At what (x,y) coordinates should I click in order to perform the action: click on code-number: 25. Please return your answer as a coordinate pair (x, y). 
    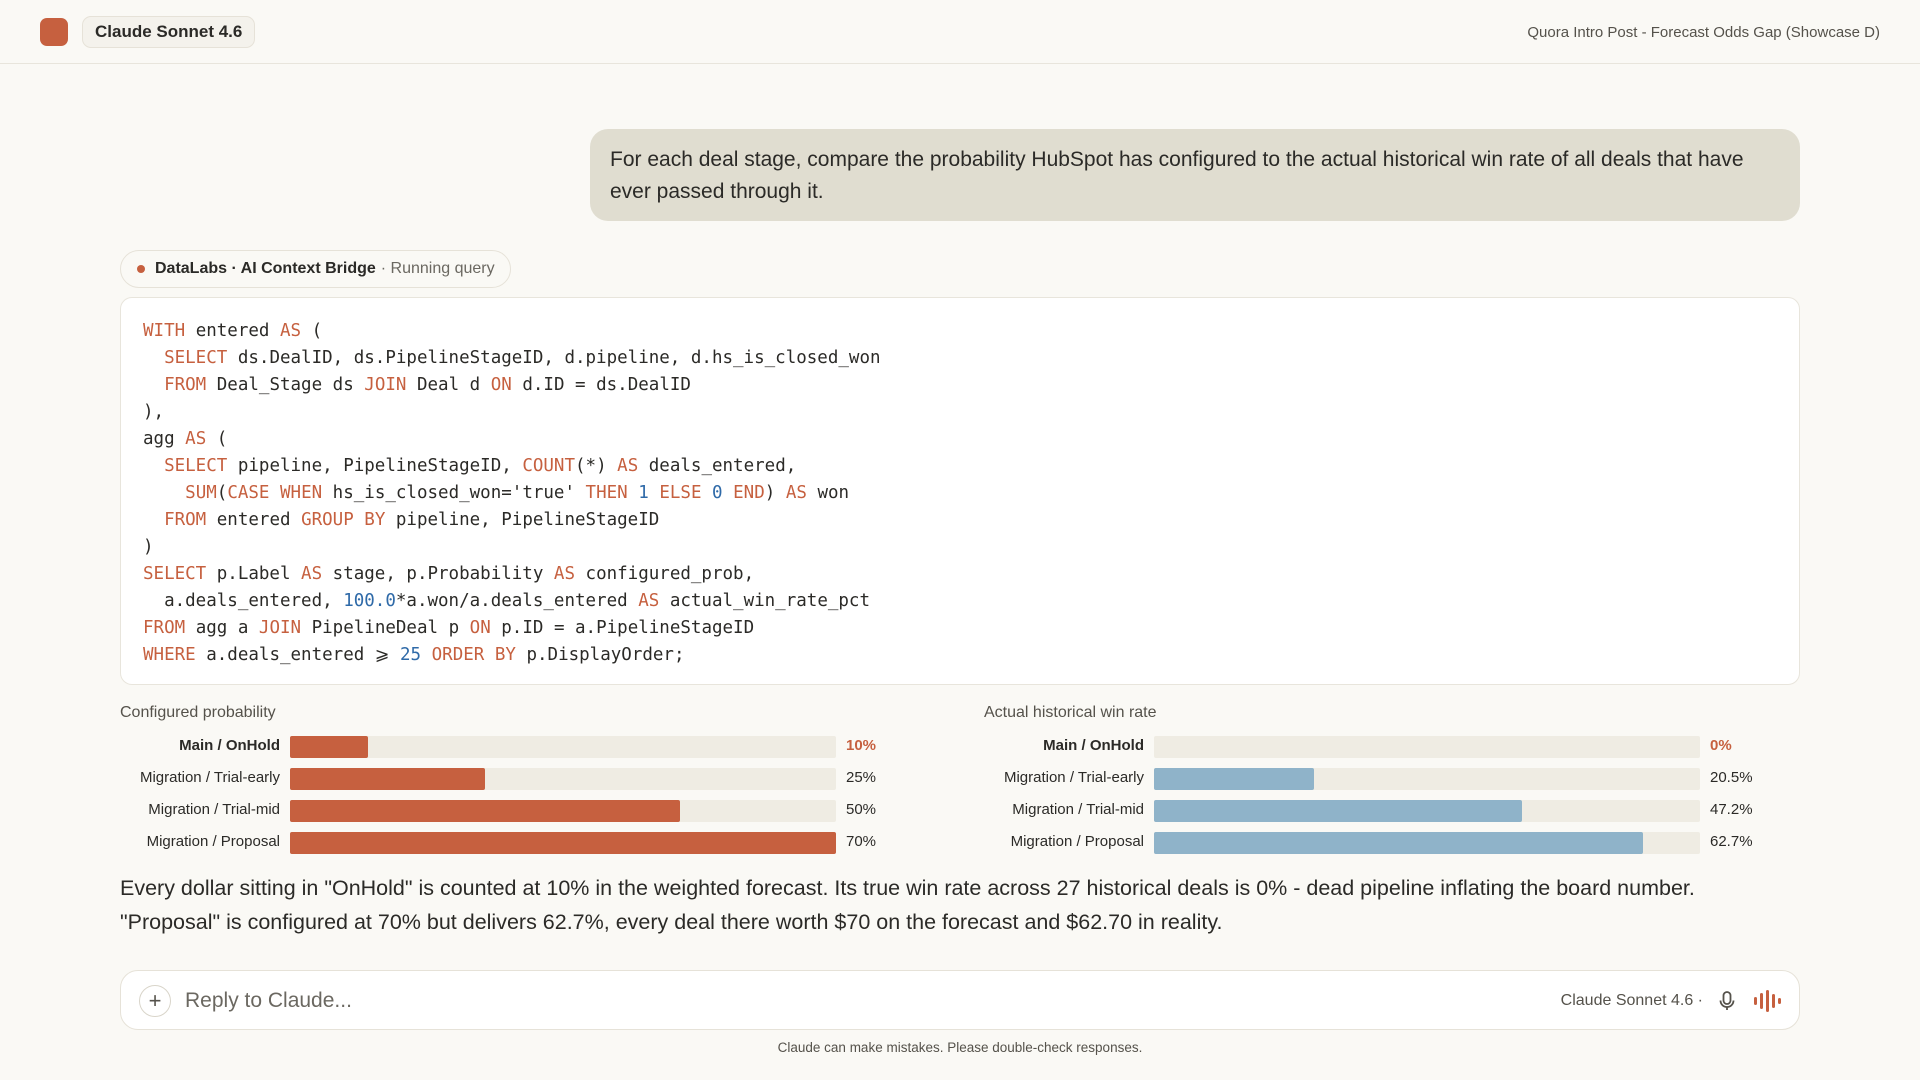
    Looking at the image, I should click on (411, 655).